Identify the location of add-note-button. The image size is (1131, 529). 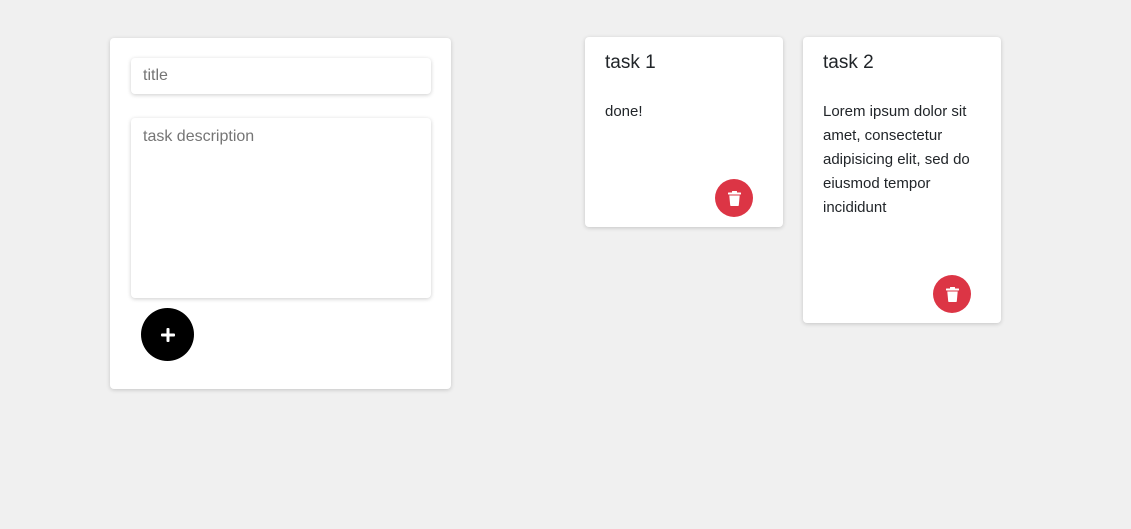
(167, 334).